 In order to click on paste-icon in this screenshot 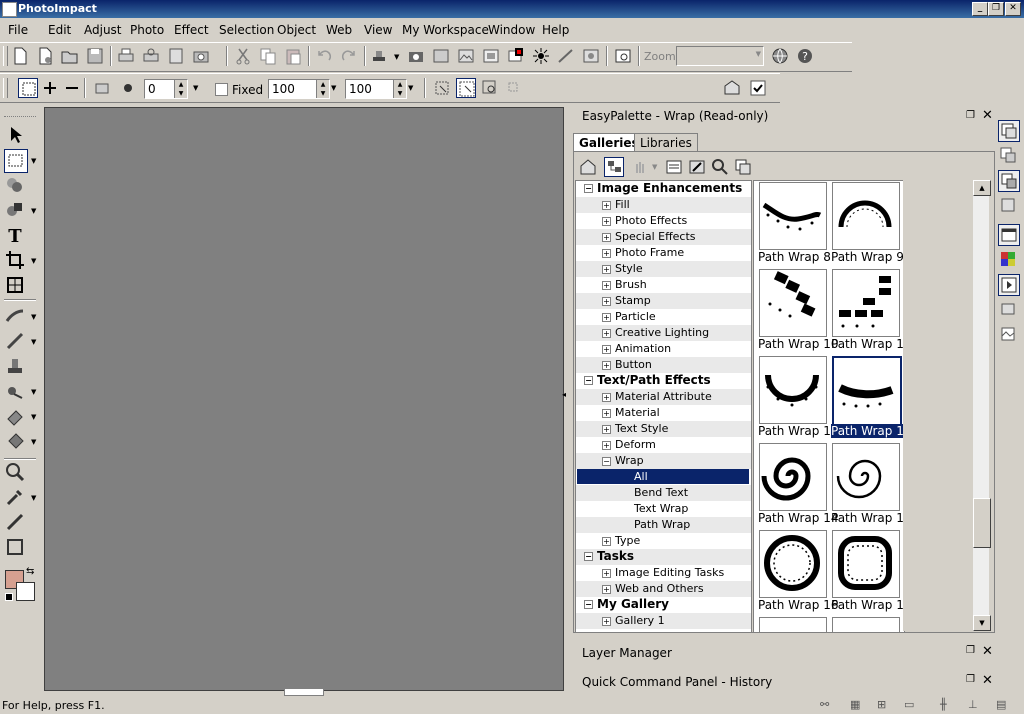, I will do `click(293, 56)`.